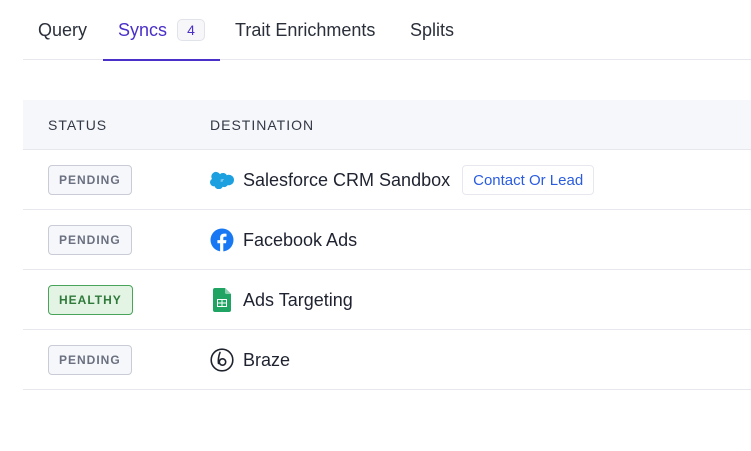 This screenshot has height=451, width=751. Describe the element at coordinates (222, 300) in the screenshot. I see `google-sheets-icon` at that location.